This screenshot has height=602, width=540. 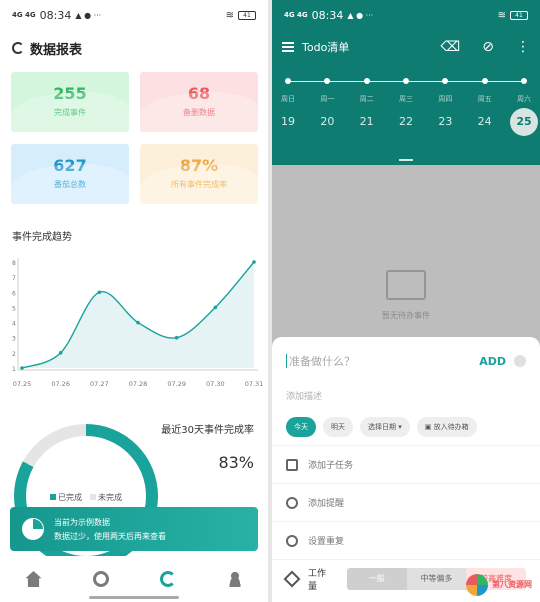 What do you see at coordinates (477, 585) in the screenshot?
I see `watermark-logo-icon` at bounding box center [477, 585].